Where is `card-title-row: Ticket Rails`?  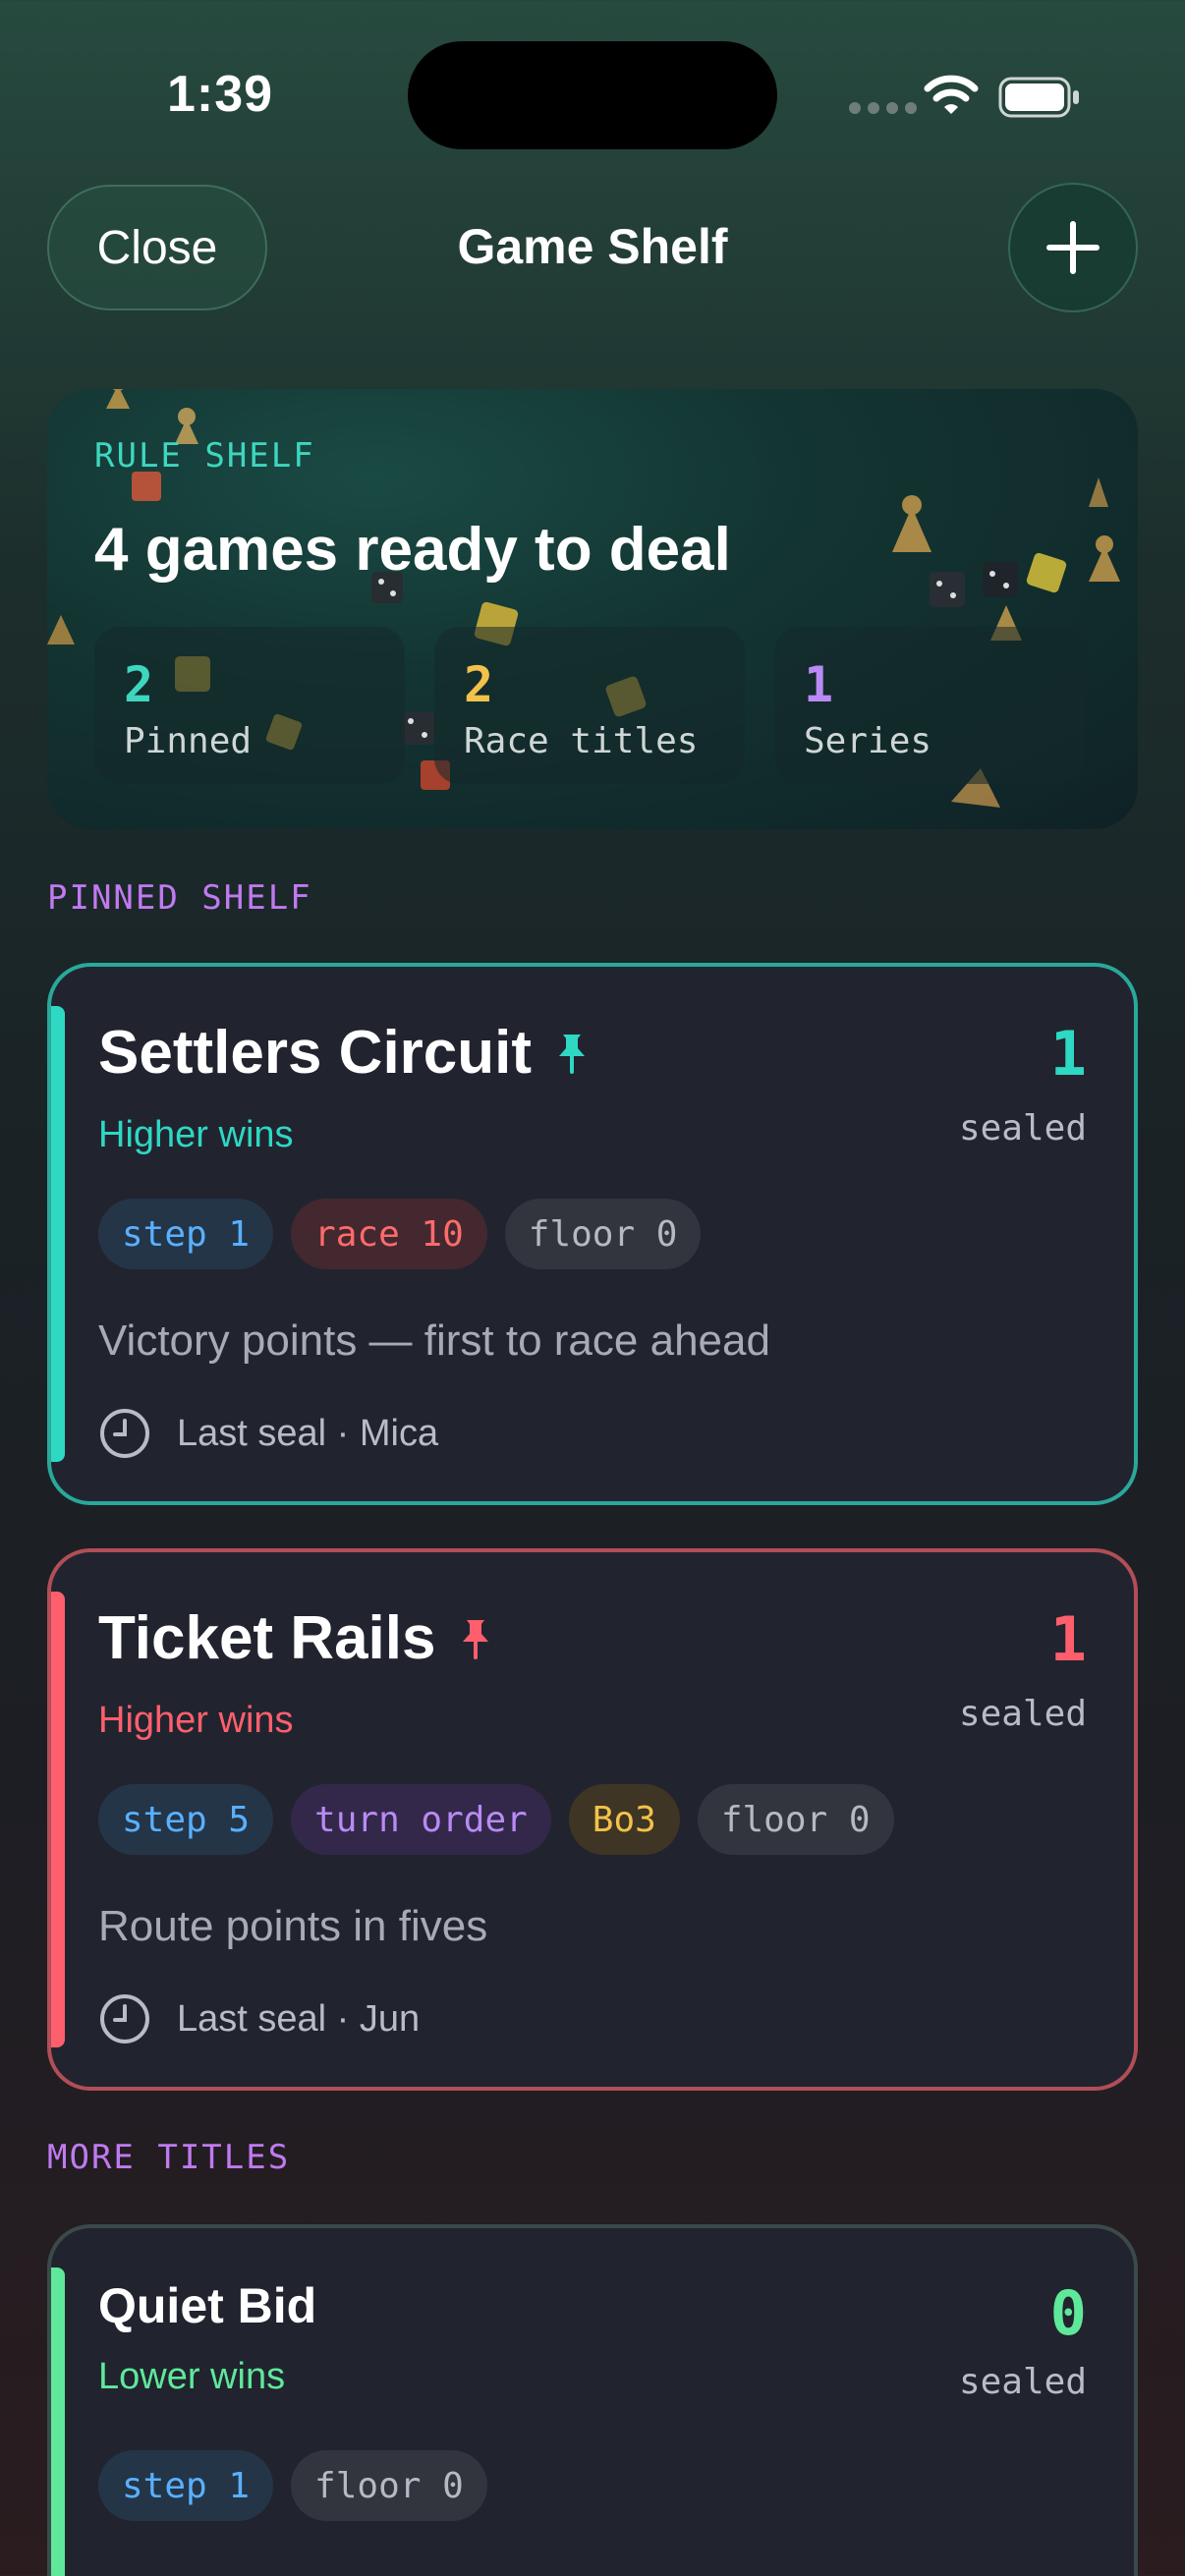
card-title-row: Ticket Rails is located at coordinates (294, 1638).